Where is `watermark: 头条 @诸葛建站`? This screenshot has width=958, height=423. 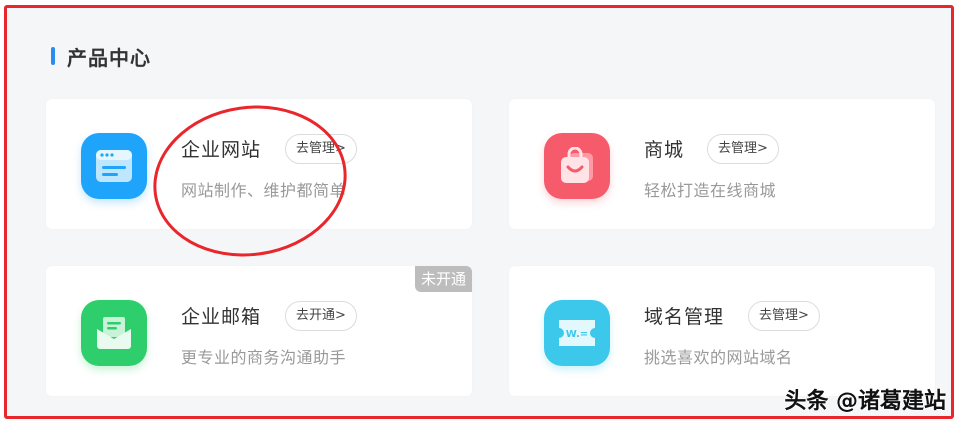 watermark: 头条 @诸葛建站 is located at coordinates (865, 401).